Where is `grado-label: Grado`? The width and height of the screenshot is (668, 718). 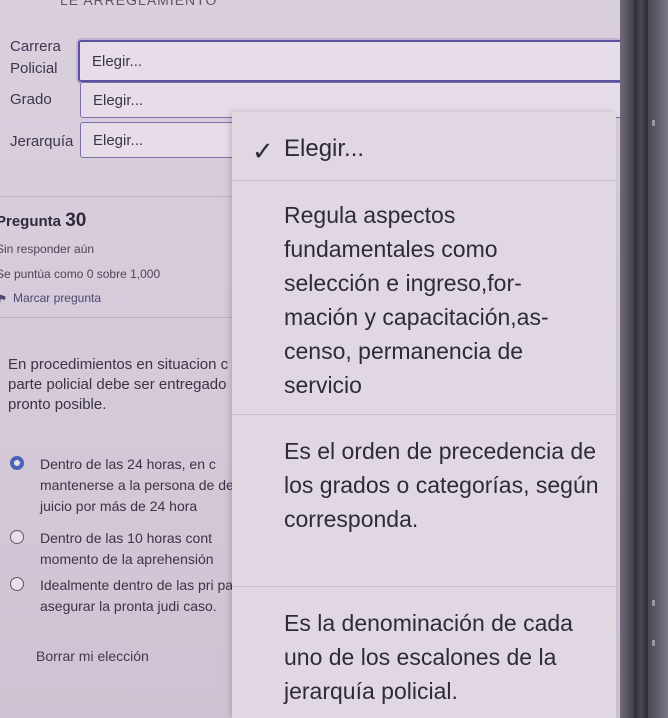 grado-label: Grado is located at coordinates (31, 99).